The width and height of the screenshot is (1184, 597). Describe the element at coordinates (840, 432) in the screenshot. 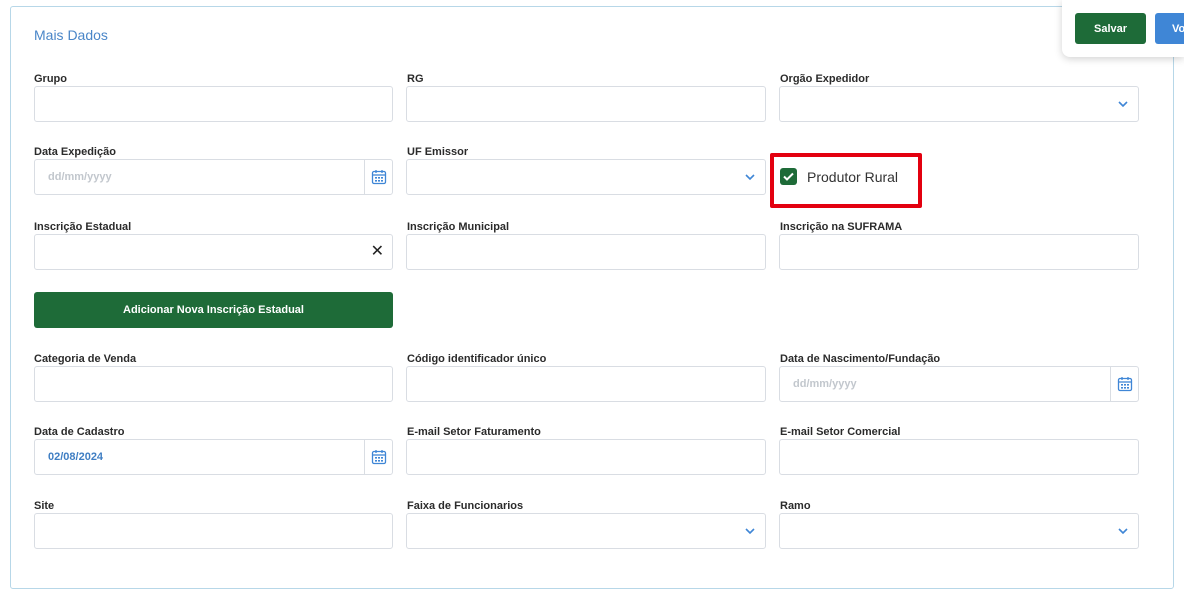

I see `email-comercial-label: E-mail Setor Comercial` at that location.